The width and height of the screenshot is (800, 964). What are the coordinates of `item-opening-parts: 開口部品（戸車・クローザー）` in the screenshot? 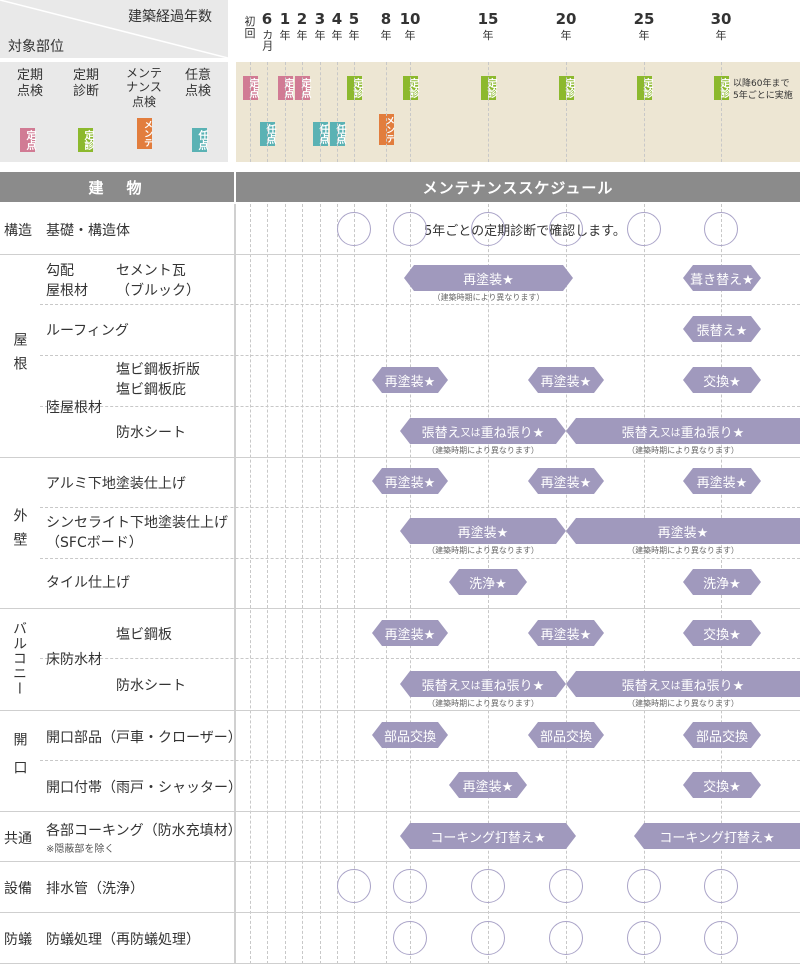 It's located at (144, 738).